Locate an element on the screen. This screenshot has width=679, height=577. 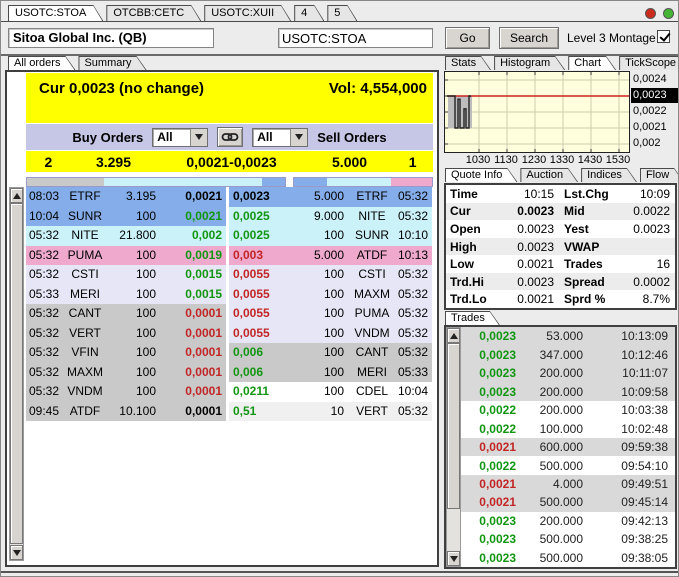
quote-row: Open 0.0023 Yest 0.0023 is located at coordinates (560, 229).